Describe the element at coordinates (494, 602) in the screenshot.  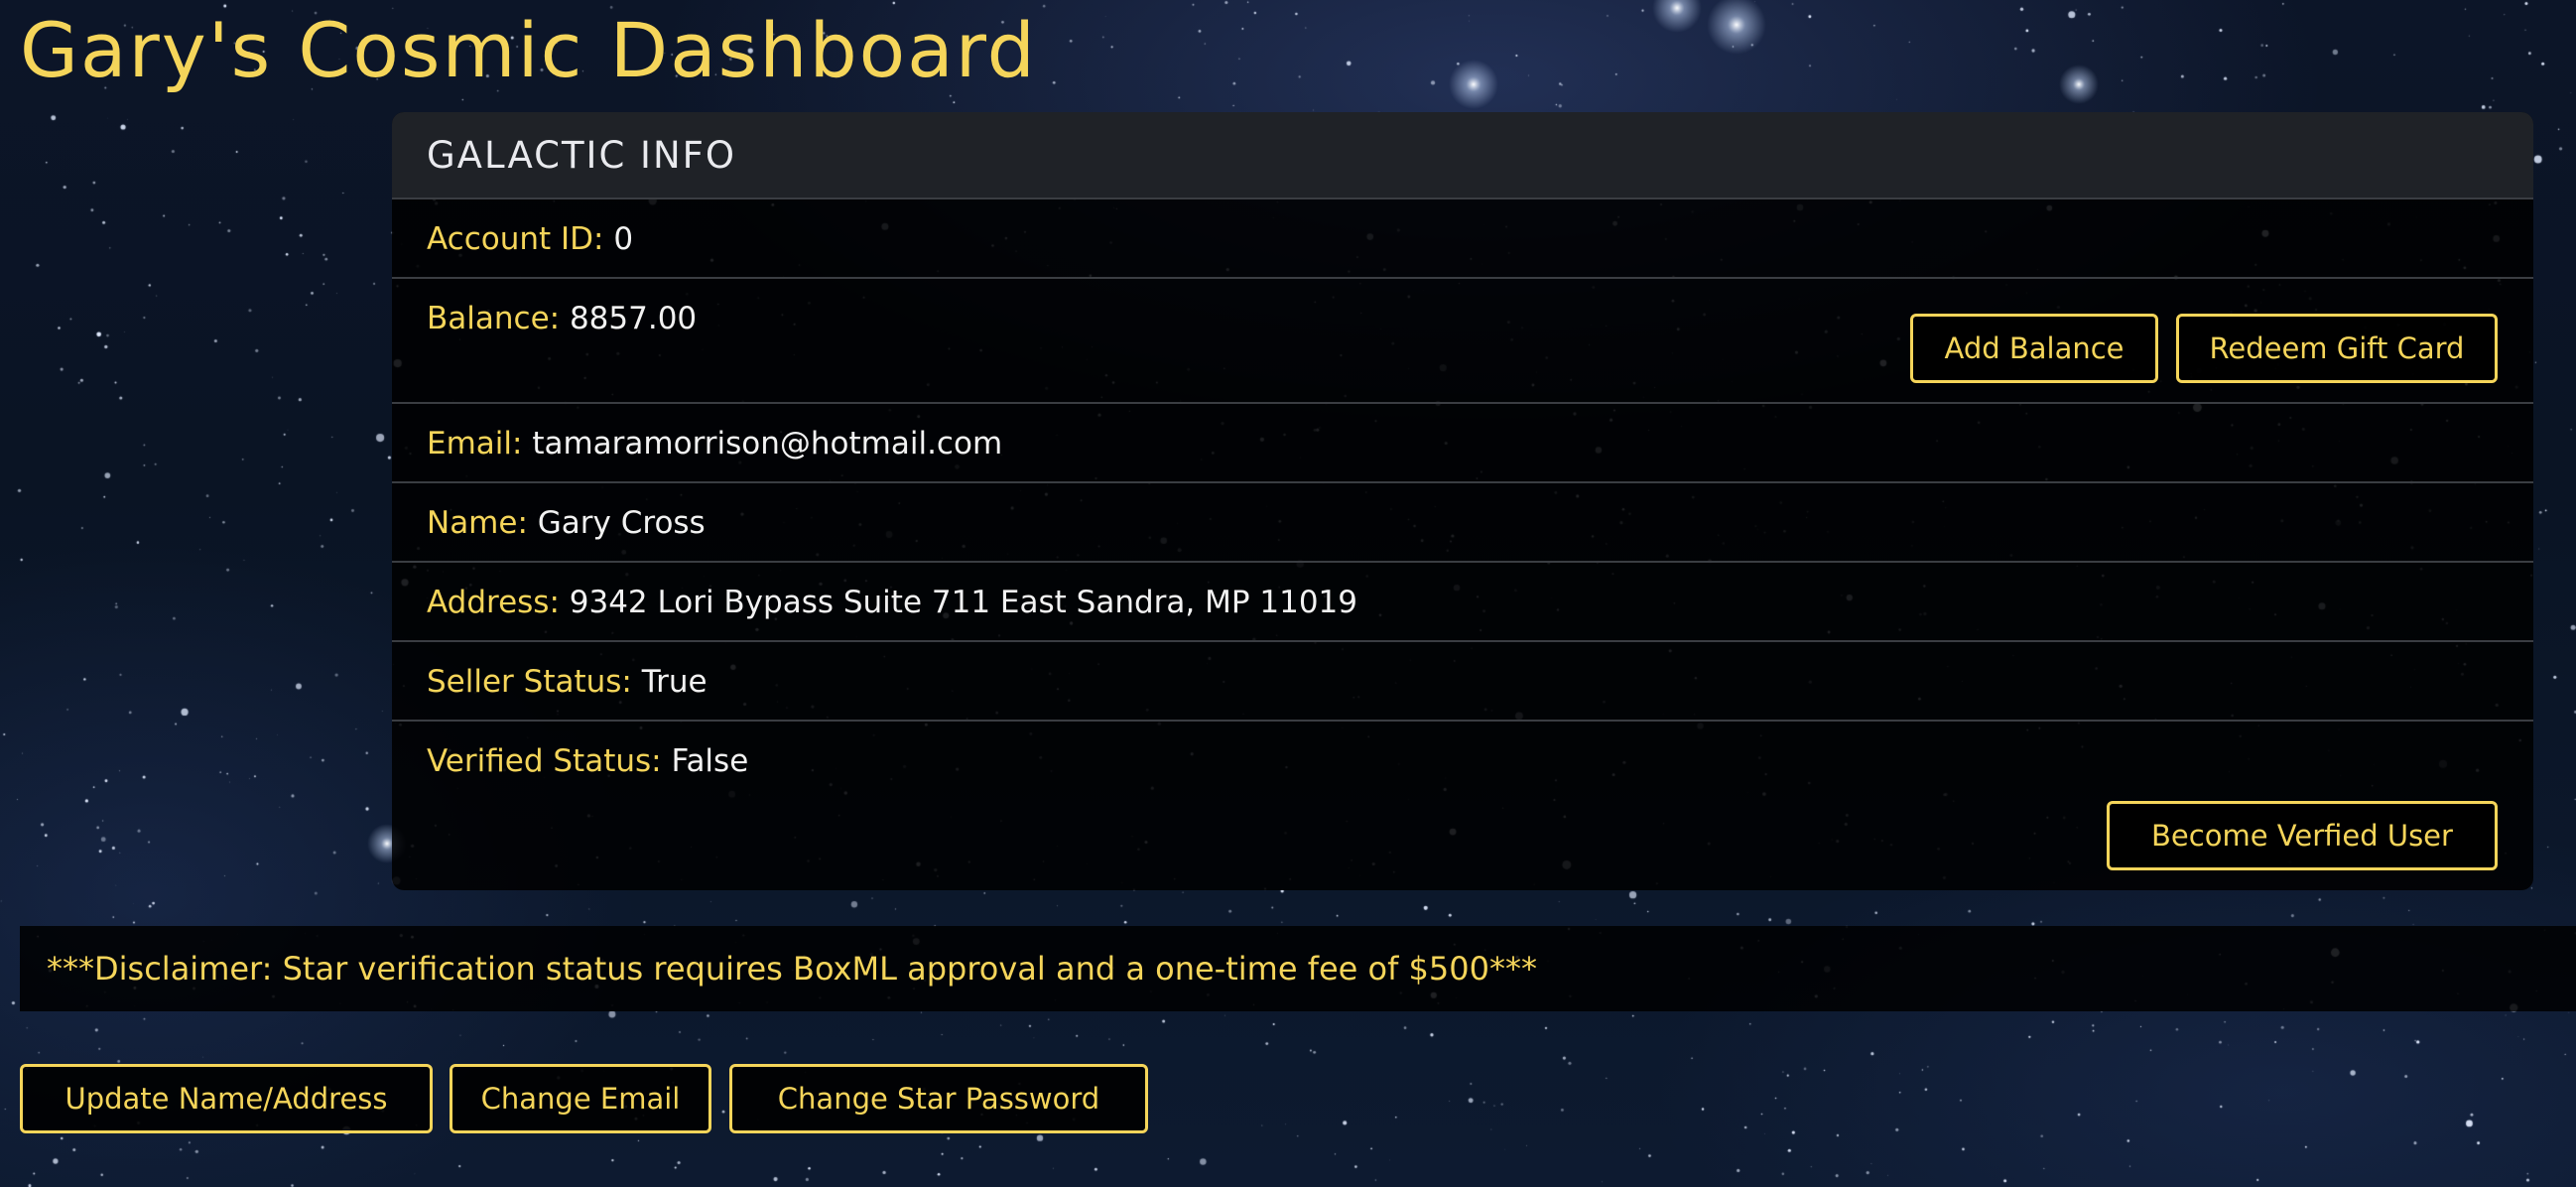
I see `address-label: Address:` at that location.